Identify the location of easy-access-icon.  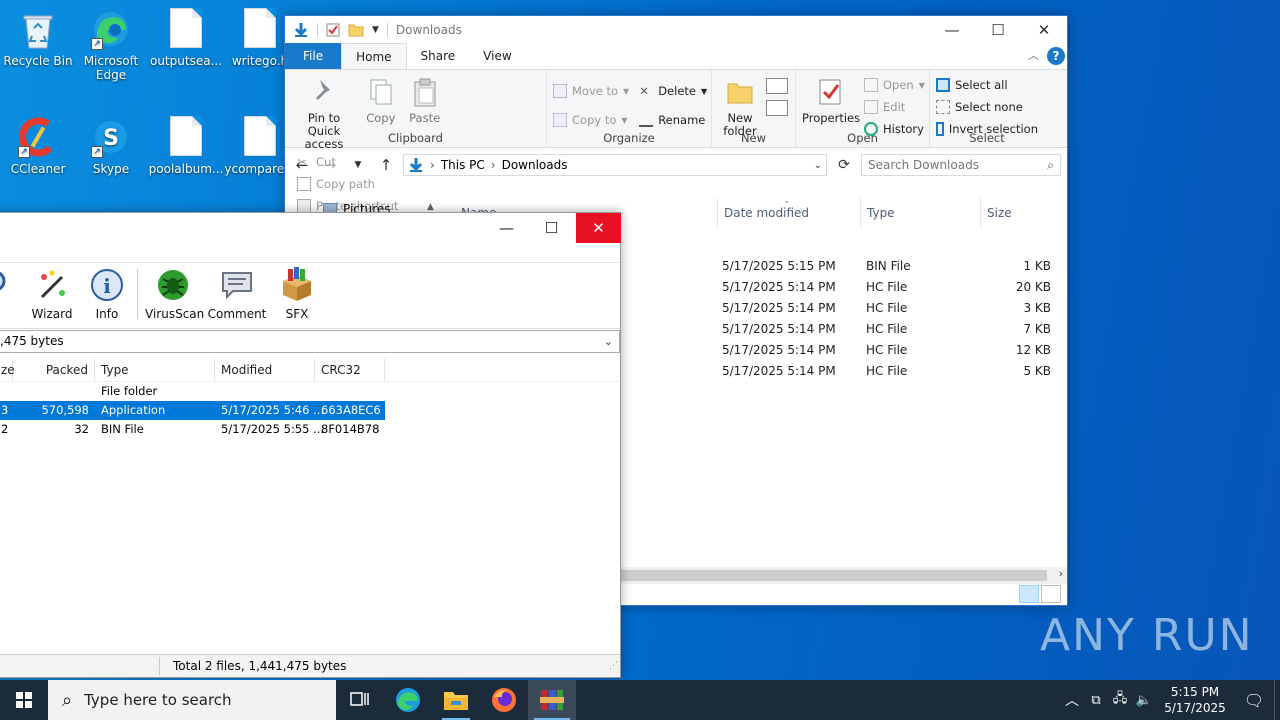
(777, 108).